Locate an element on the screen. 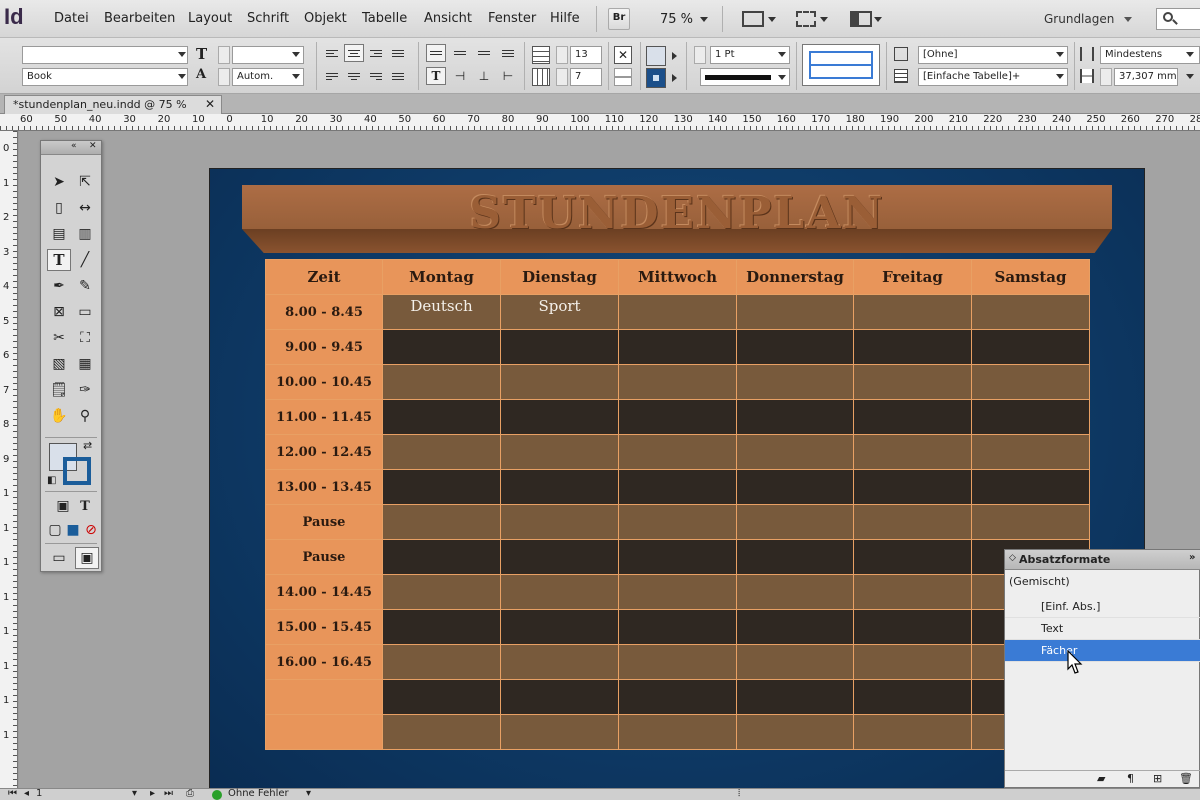 This screenshot has width=1200, height=800. panel-menu-icon: » is located at coordinates (1192, 557).